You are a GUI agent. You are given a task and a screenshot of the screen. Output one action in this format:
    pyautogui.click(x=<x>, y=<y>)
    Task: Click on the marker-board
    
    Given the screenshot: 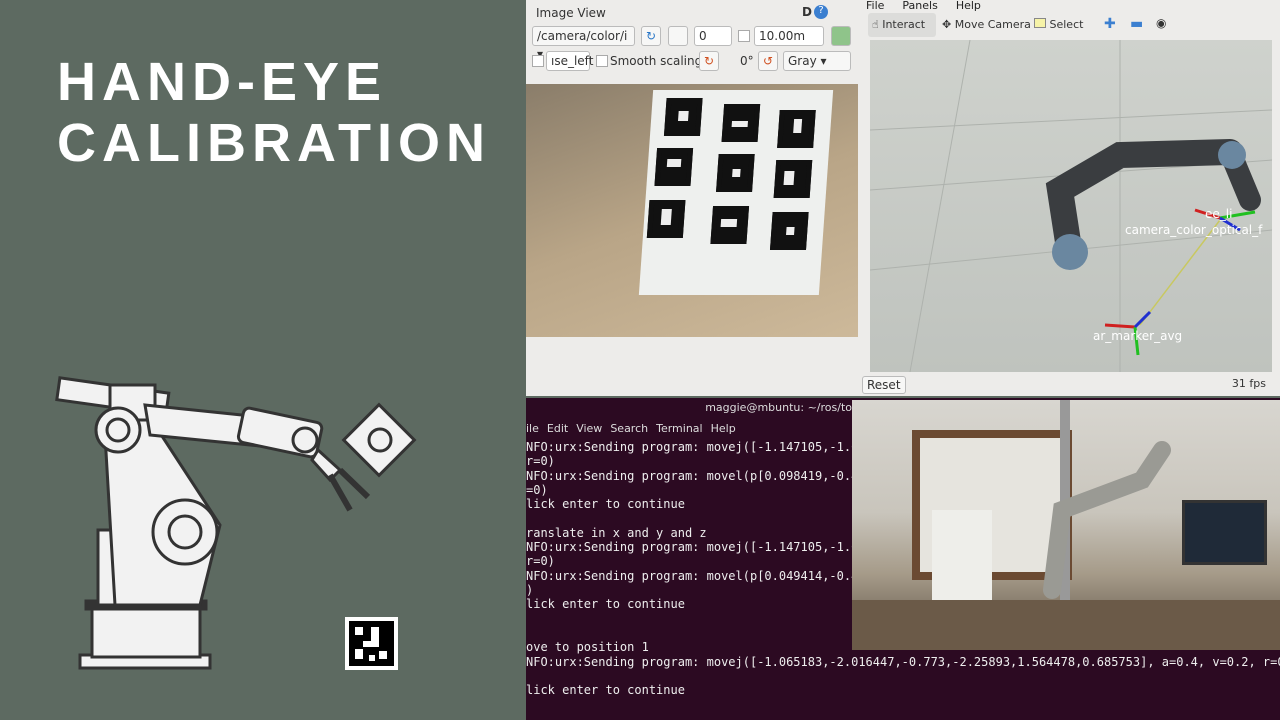 What is the action you would take?
    pyautogui.click(x=736, y=192)
    